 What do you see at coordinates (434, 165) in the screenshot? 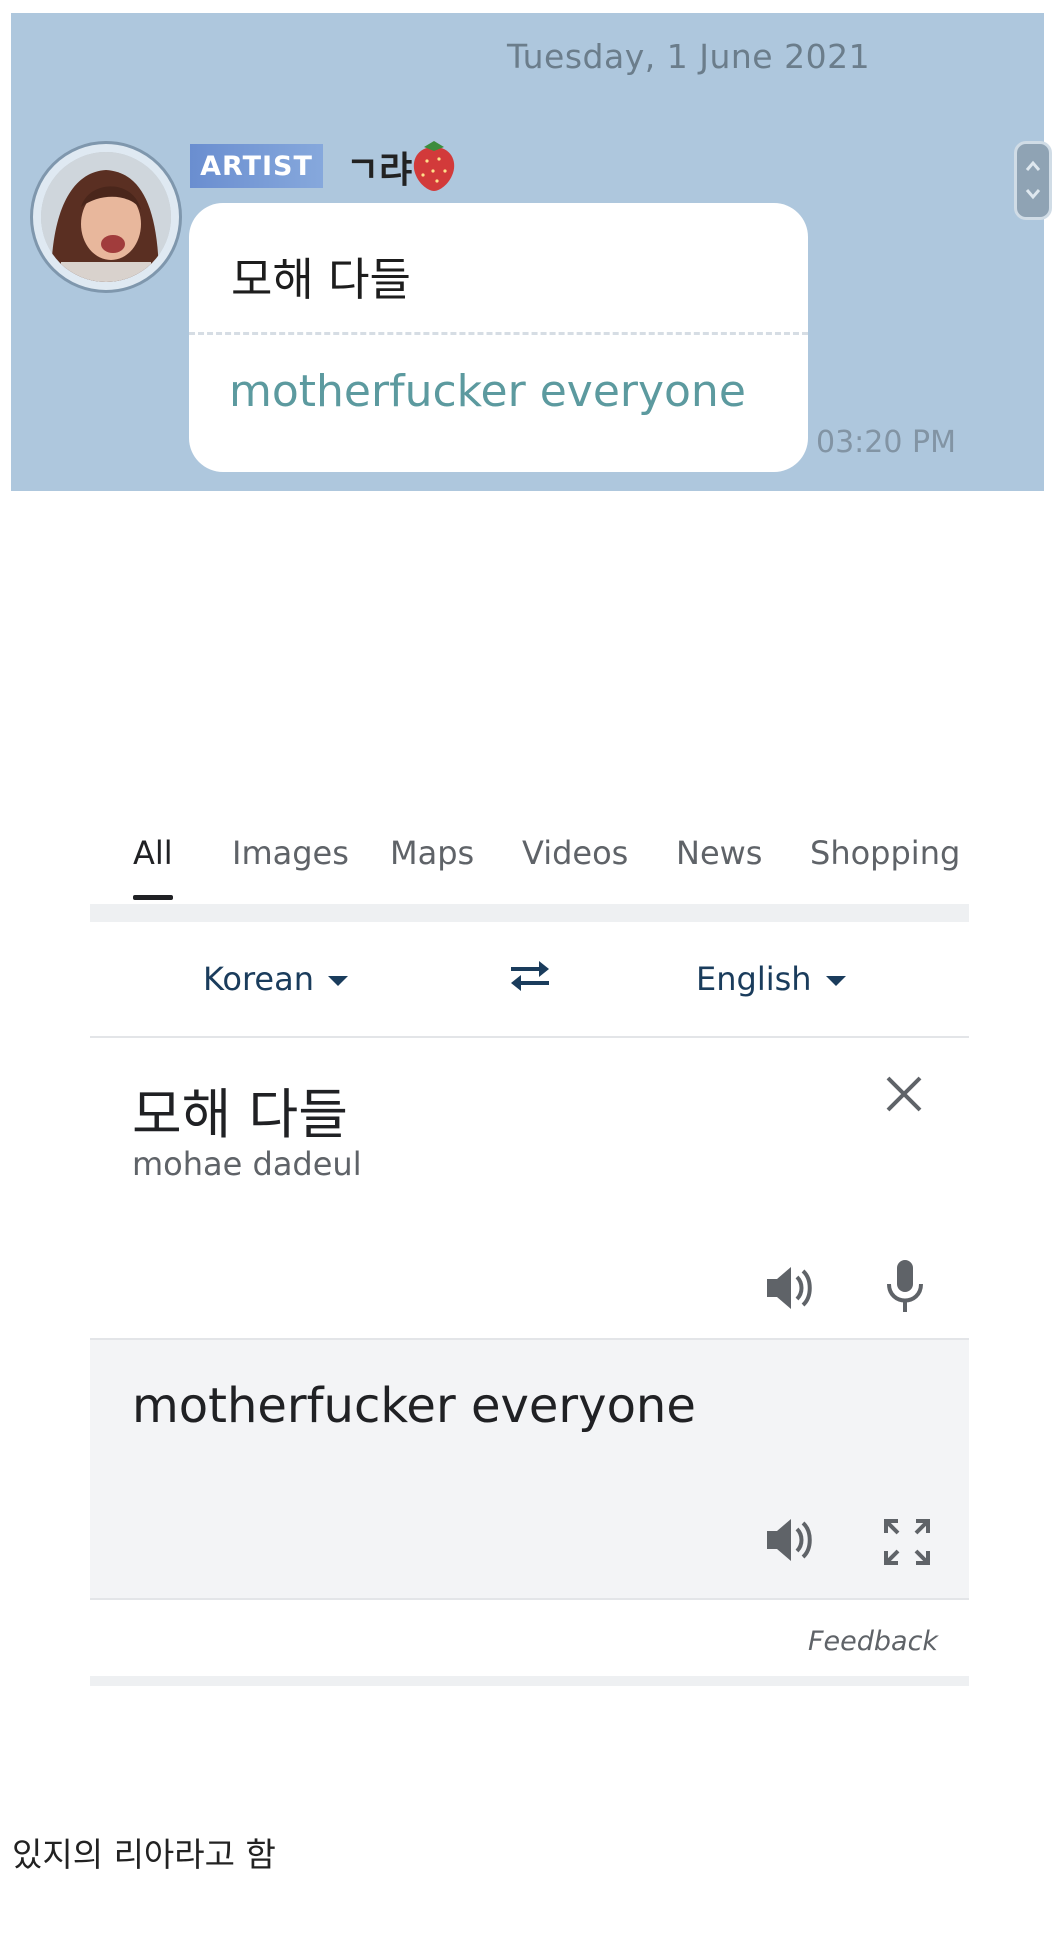
I see `strawberry-icon` at bounding box center [434, 165].